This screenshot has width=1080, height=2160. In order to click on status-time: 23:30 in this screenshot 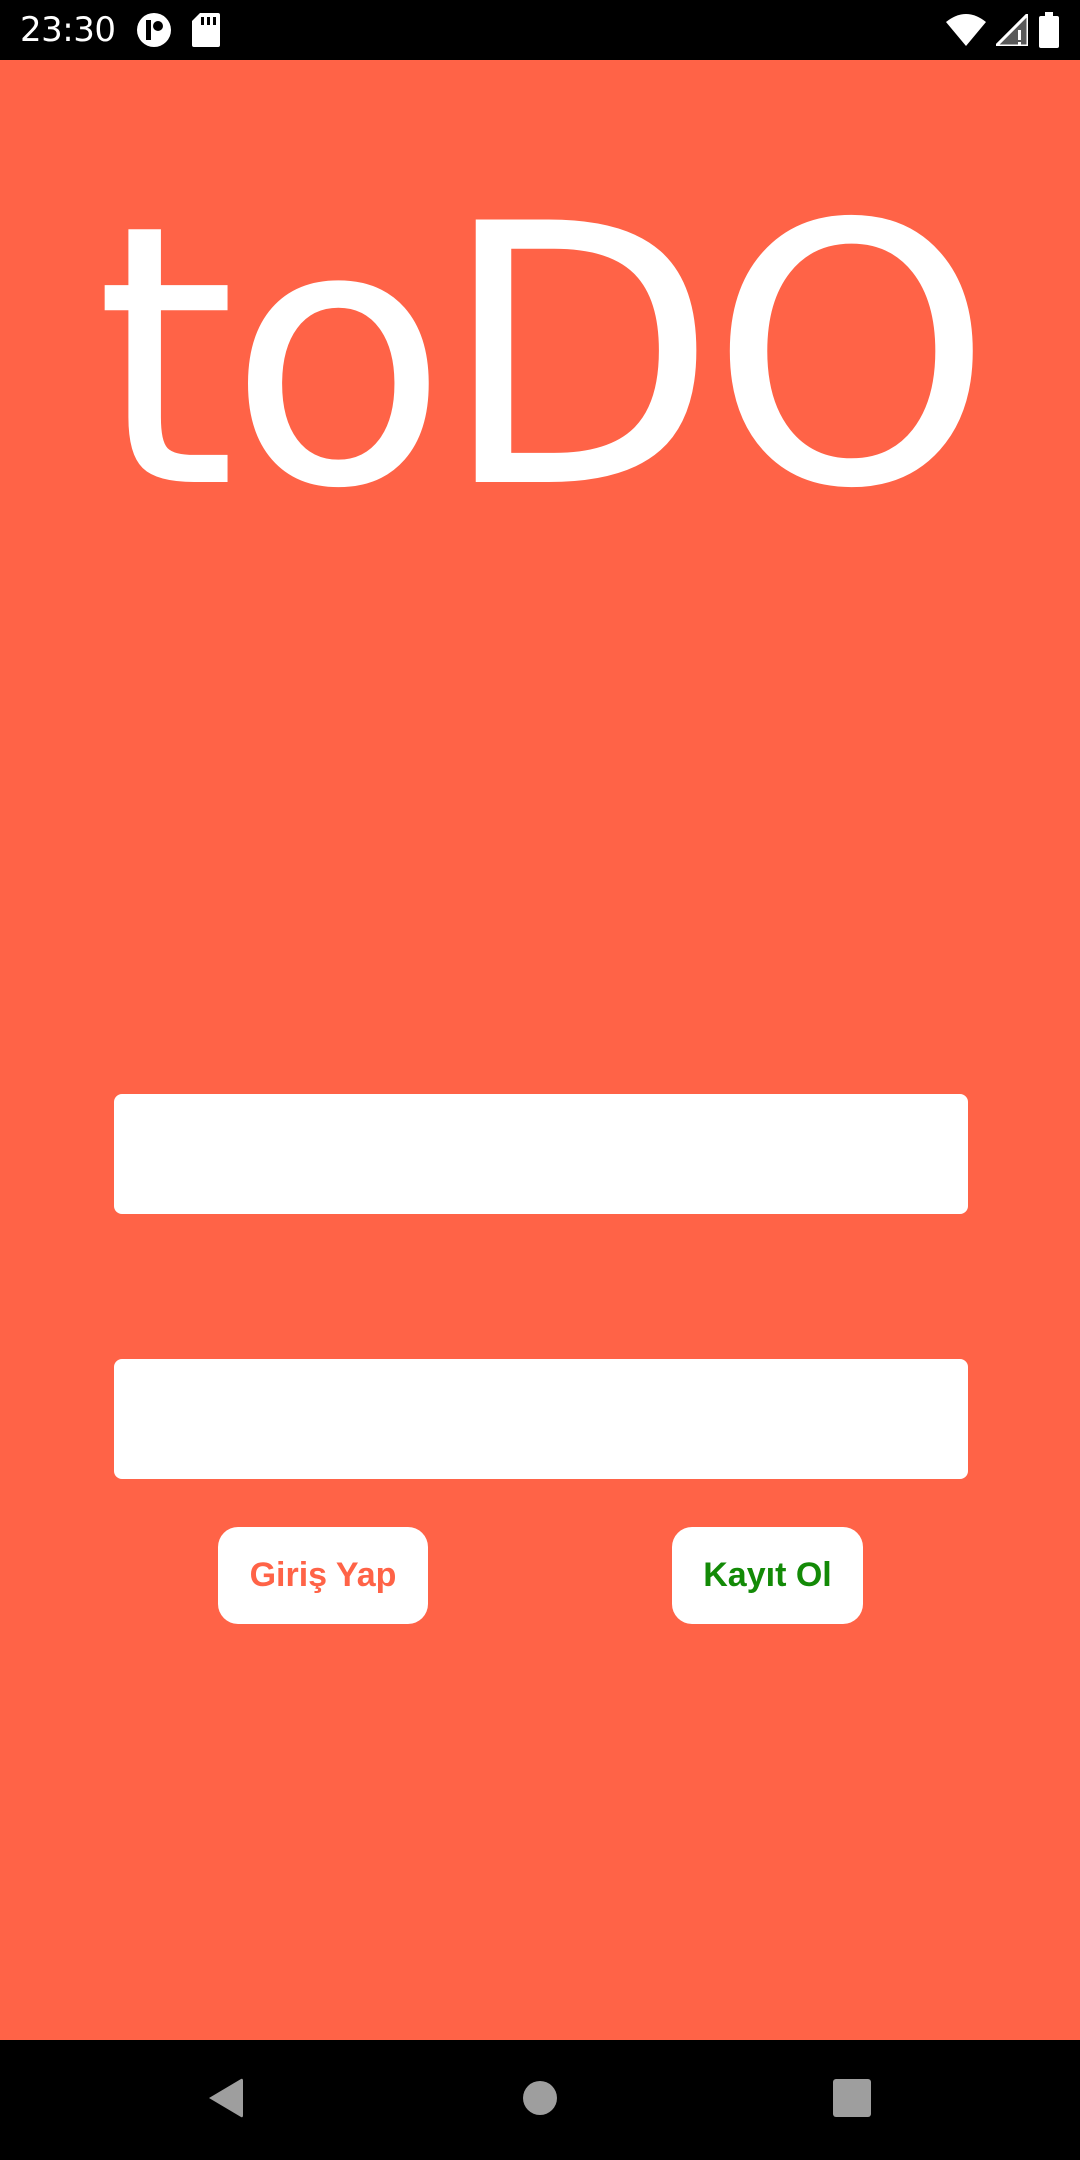, I will do `click(68, 30)`.